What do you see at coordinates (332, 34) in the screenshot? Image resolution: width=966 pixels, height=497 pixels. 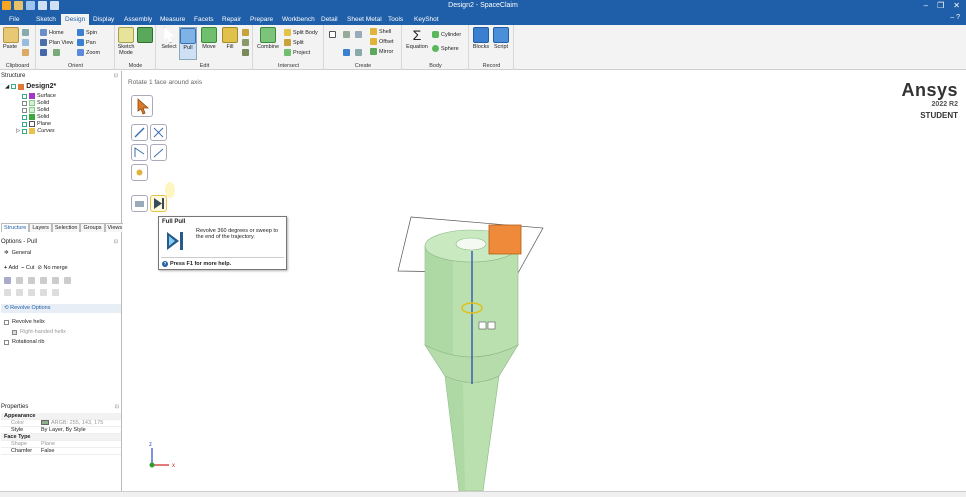 I see `plane-button` at bounding box center [332, 34].